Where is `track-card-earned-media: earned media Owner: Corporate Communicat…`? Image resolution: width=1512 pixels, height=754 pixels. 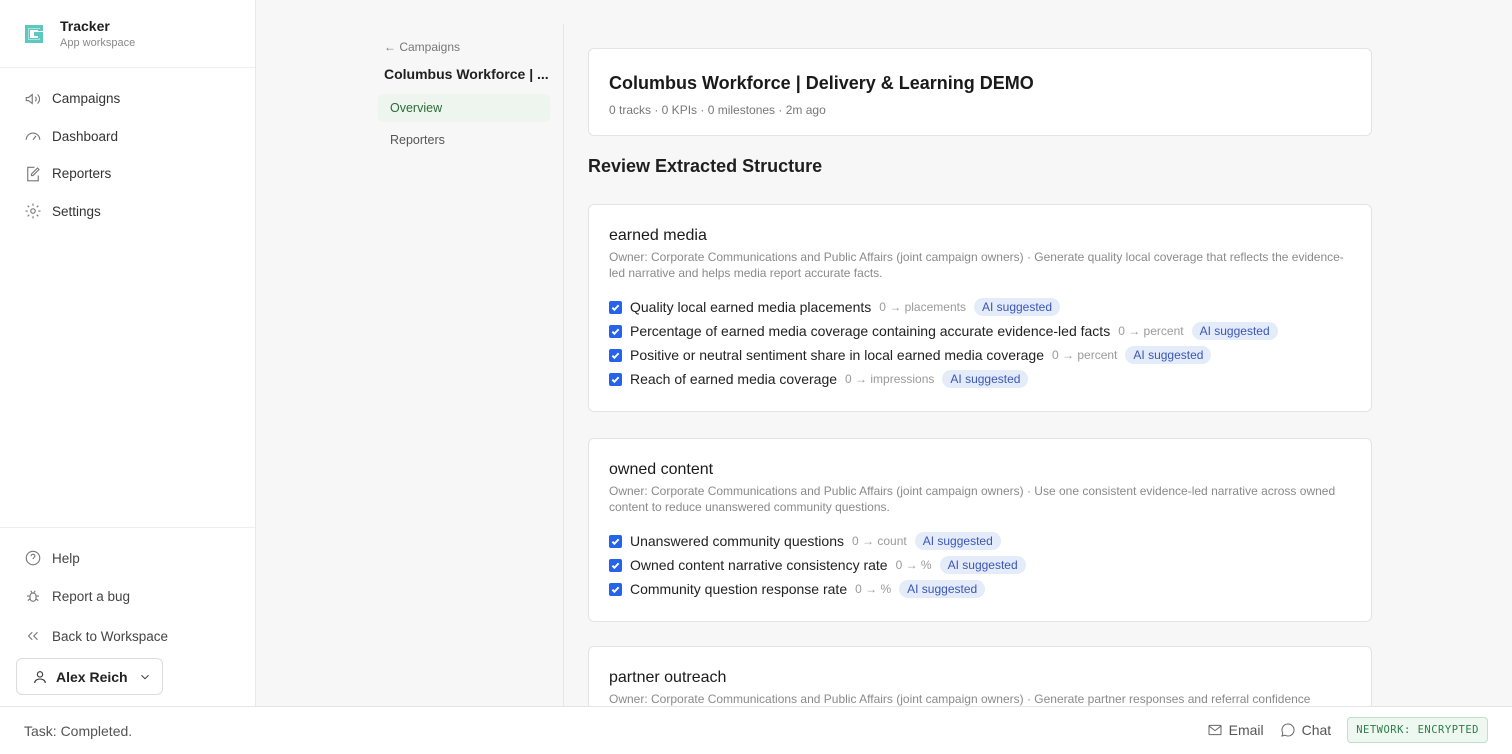 track-card-earned-media: earned media Owner: Corporate Communicat… is located at coordinates (980, 308).